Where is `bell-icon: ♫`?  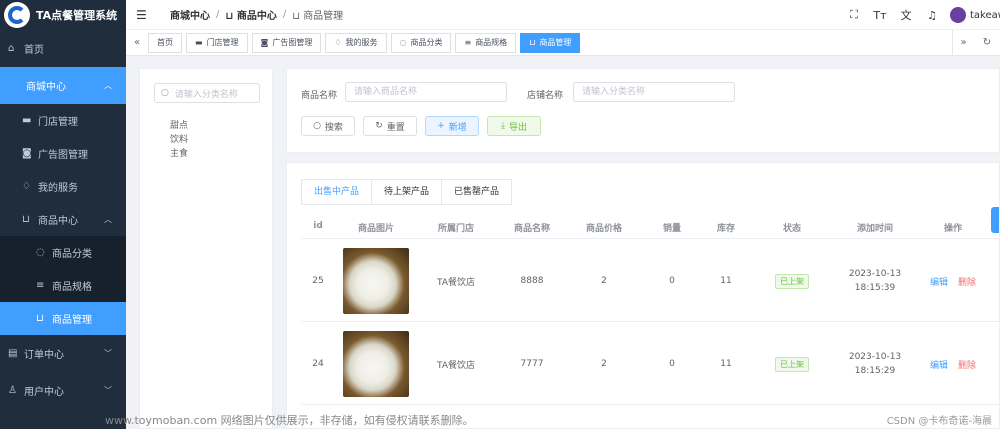 bell-icon: ♫ is located at coordinates (932, 15).